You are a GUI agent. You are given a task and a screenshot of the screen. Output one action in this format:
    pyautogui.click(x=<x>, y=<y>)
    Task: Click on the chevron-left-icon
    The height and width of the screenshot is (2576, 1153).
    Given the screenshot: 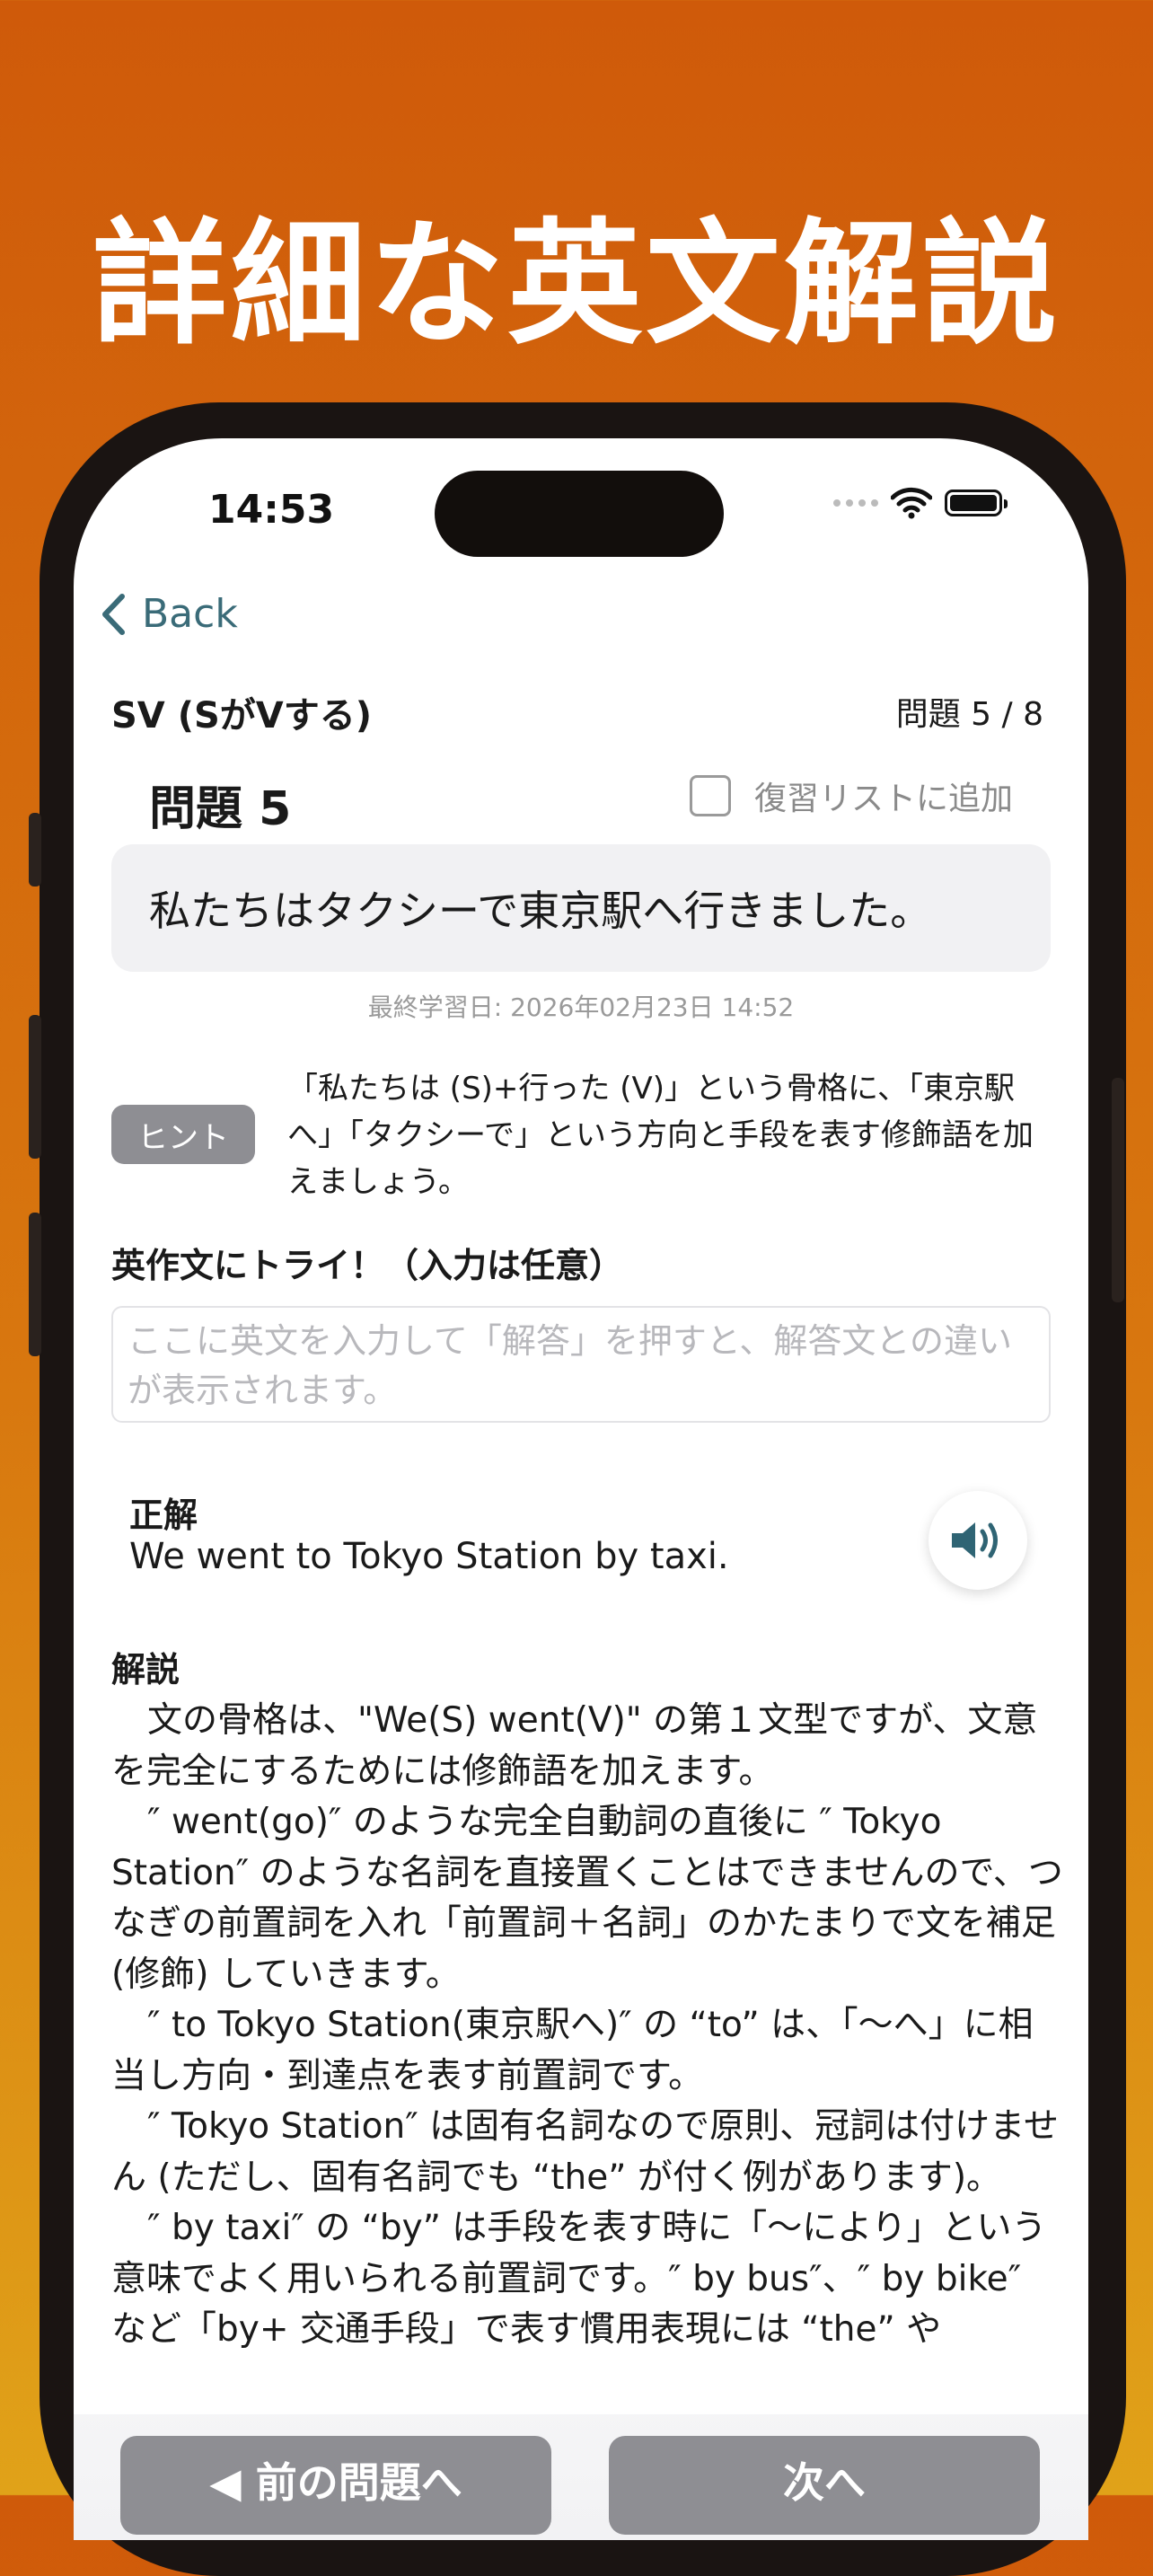 What is the action you would take?
    pyautogui.click(x=113, y=614)
    